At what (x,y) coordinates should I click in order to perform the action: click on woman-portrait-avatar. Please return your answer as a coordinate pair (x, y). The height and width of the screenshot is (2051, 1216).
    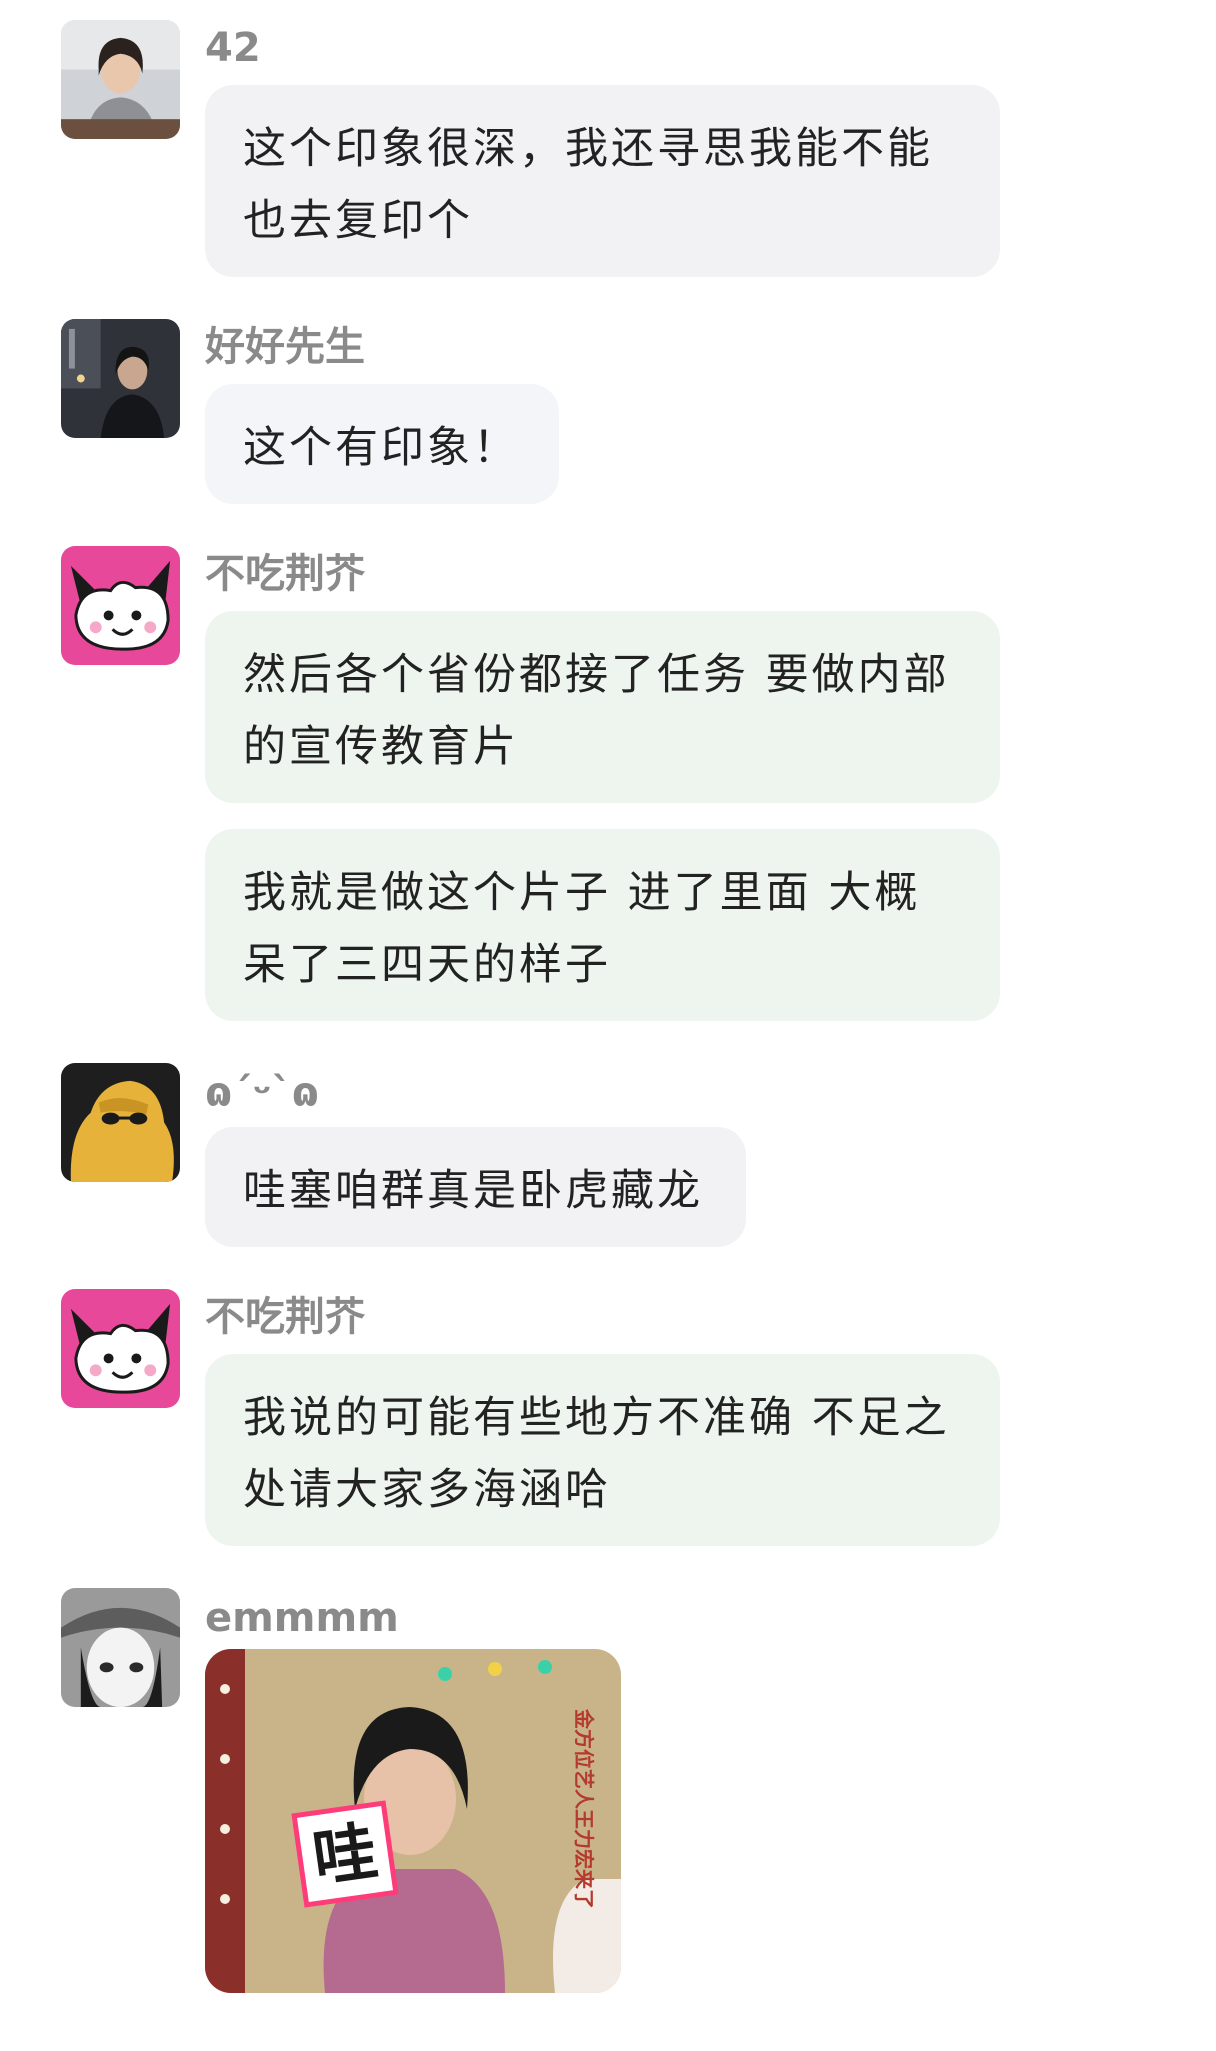
    Looking at the image, I should click on (120, 79).